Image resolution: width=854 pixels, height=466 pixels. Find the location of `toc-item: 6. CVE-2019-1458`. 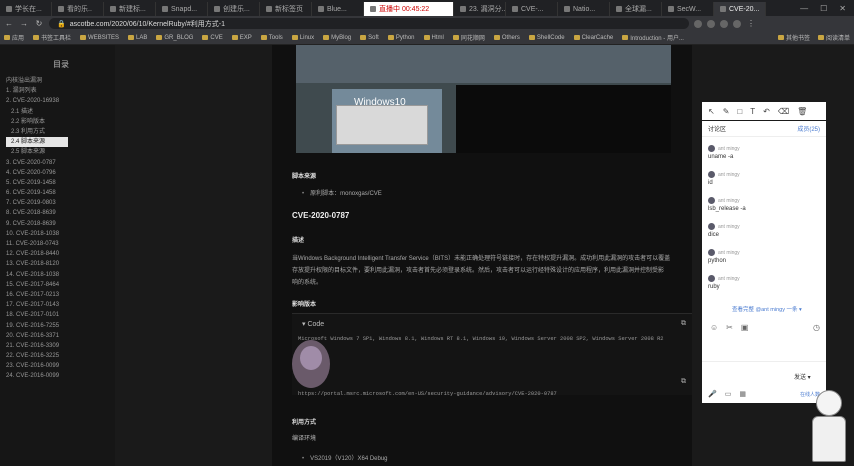

toc-item: 6. CVE-2019-1458 is located at coordinates (60, 193).